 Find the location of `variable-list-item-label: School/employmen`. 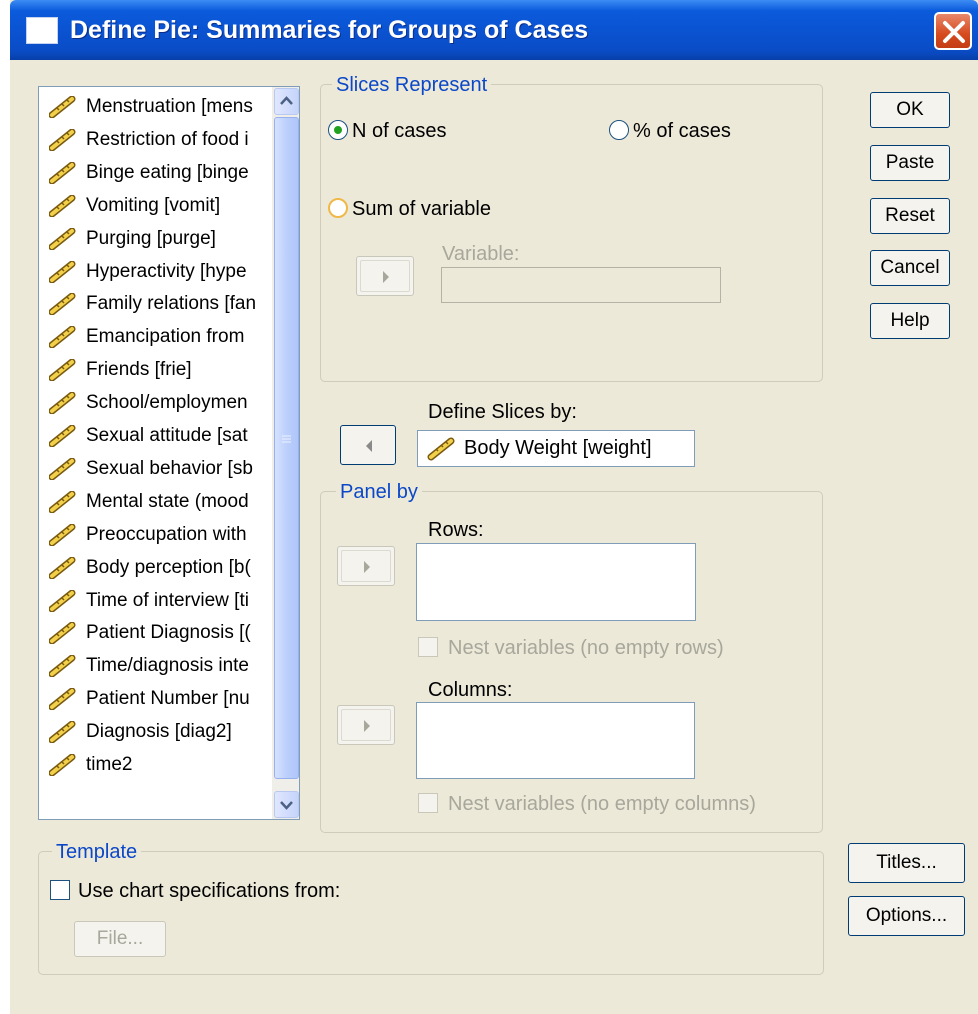

variable-list-item-label: School/employmen is located at coordinates (167, 403).